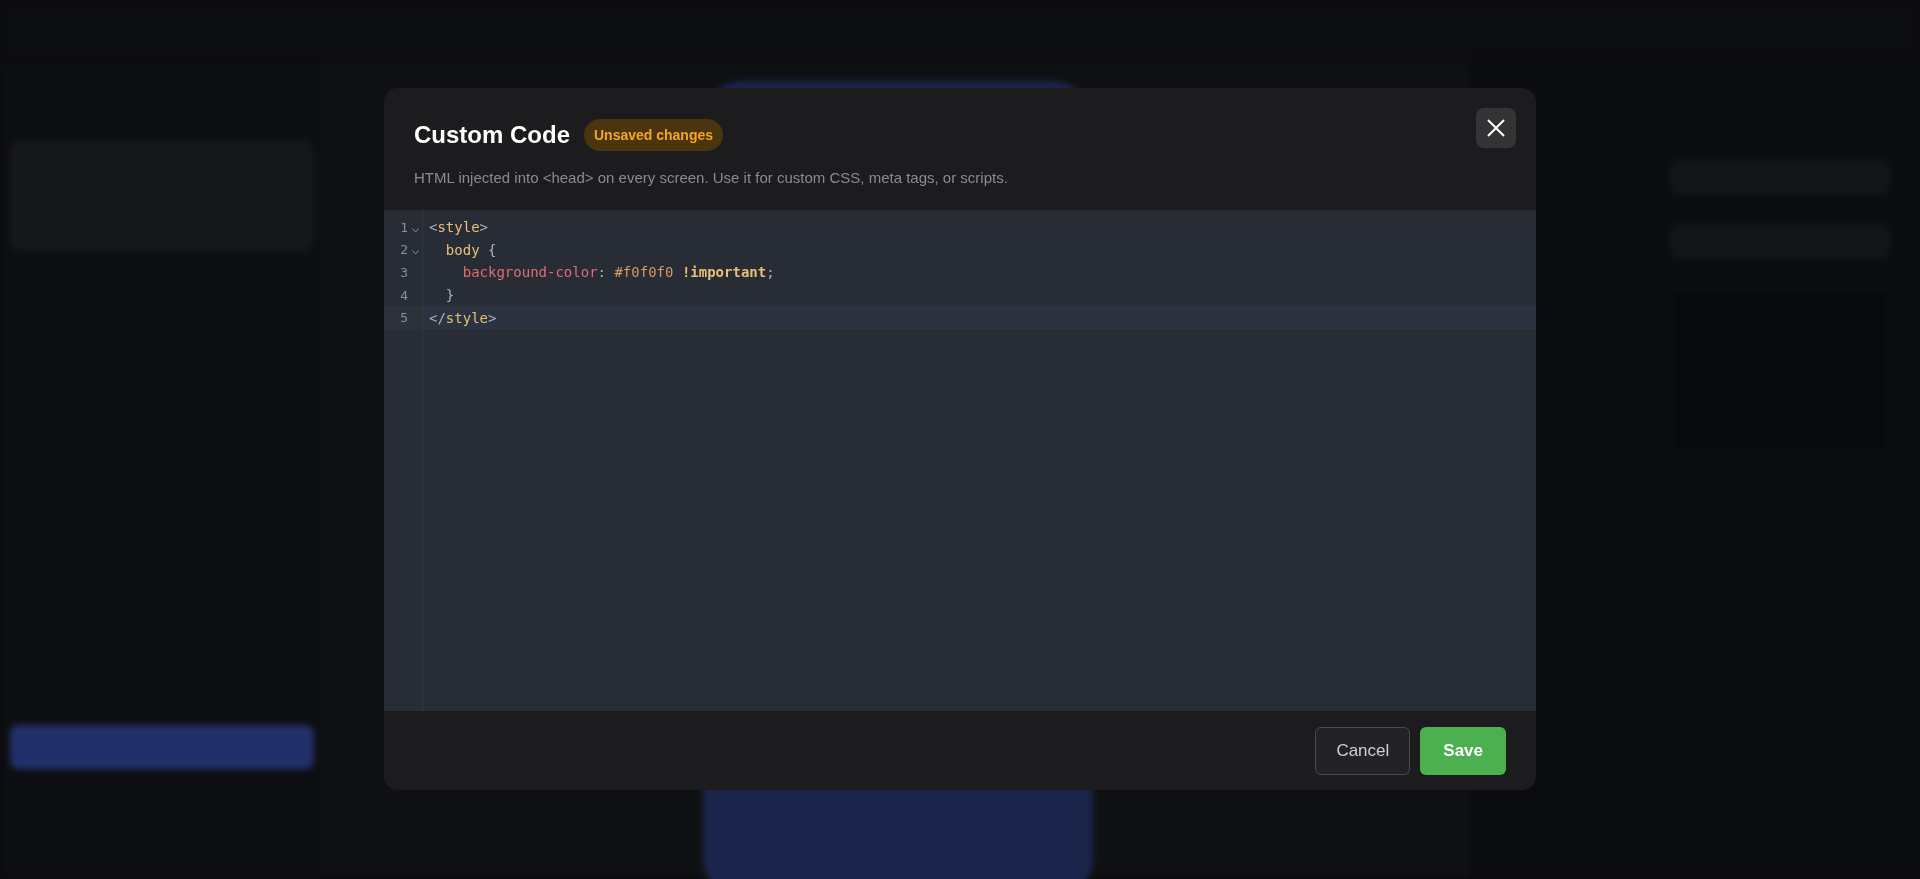 This screenshot has height=879, width=1920. What do you see at coordinates (463, 317) in the screenshot?
I see `code-line: </style>` at bounding box center [463, 317].